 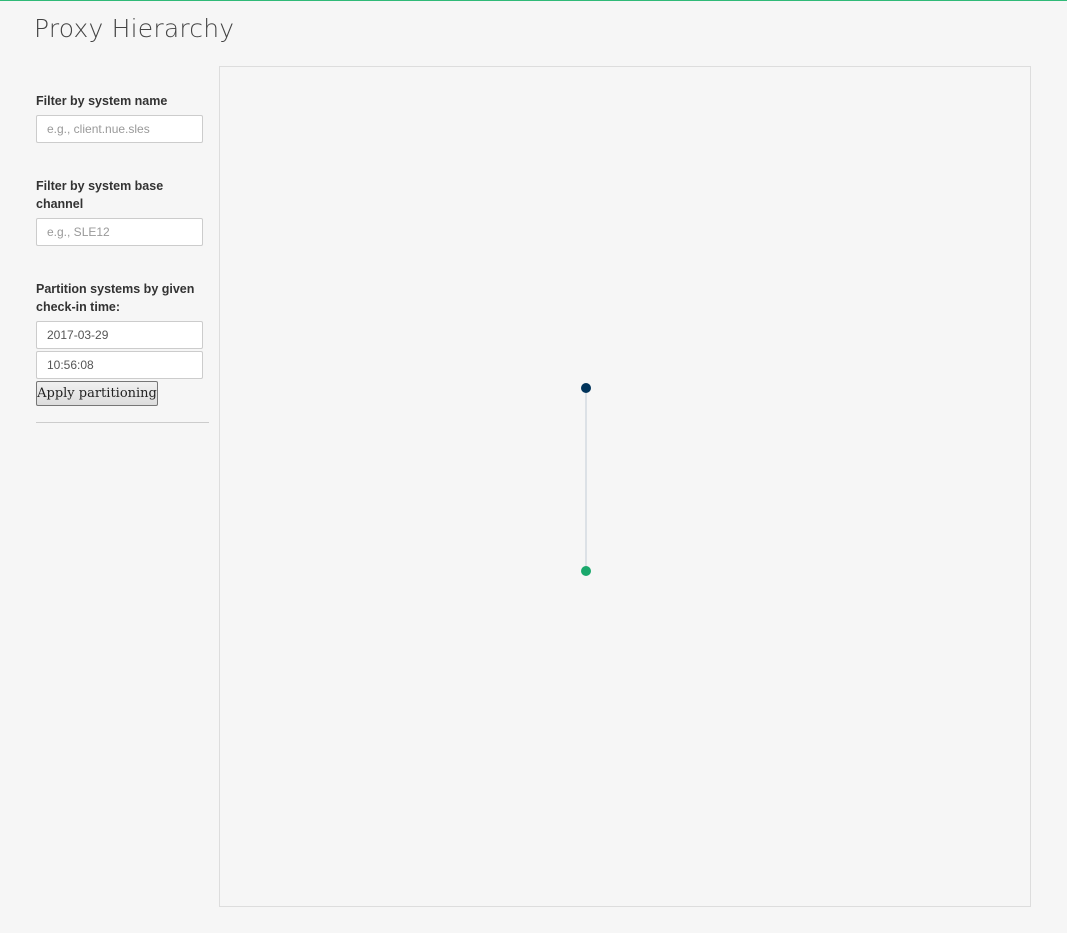 What do you see at coordinates (119, 335) in the screenshot?
I see `partition-date-input` at bounding box center [119, 335].